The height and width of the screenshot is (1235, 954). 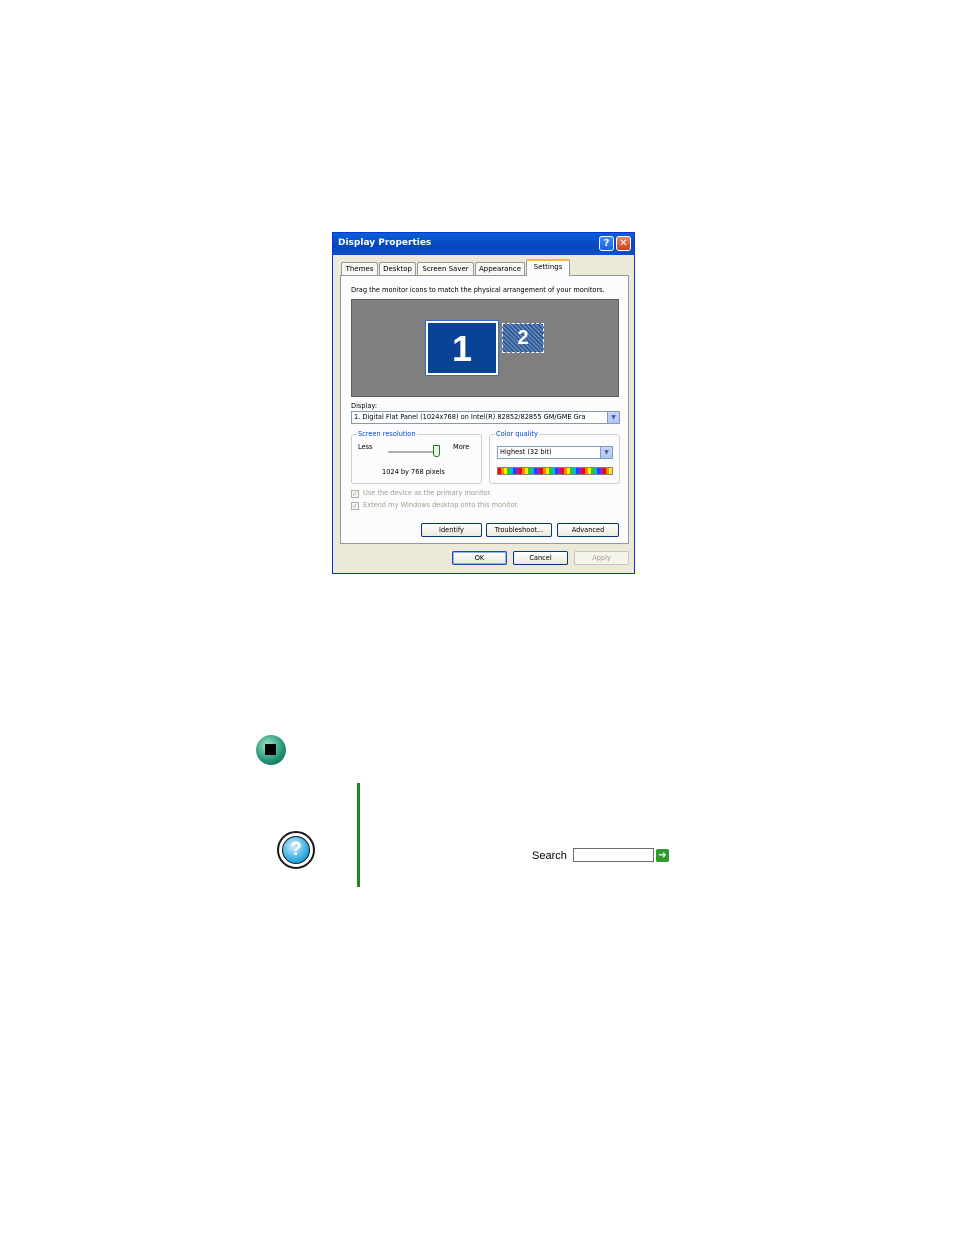 I want to click on monitor-1-icon: 1, so click(x=462, y=348).